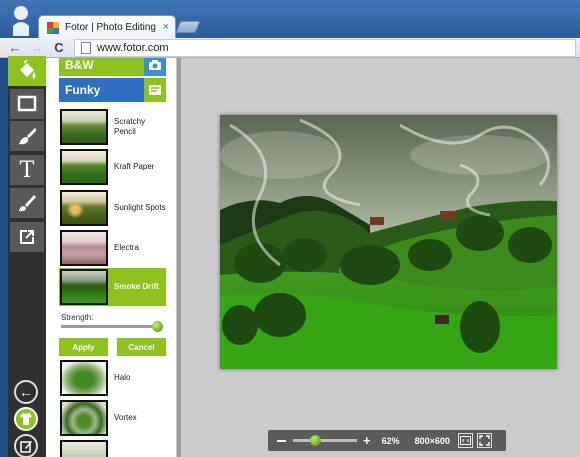  Describe the element at coordinates (126, 247) in the screenshot. I see `effect-label: Electra` at that location.